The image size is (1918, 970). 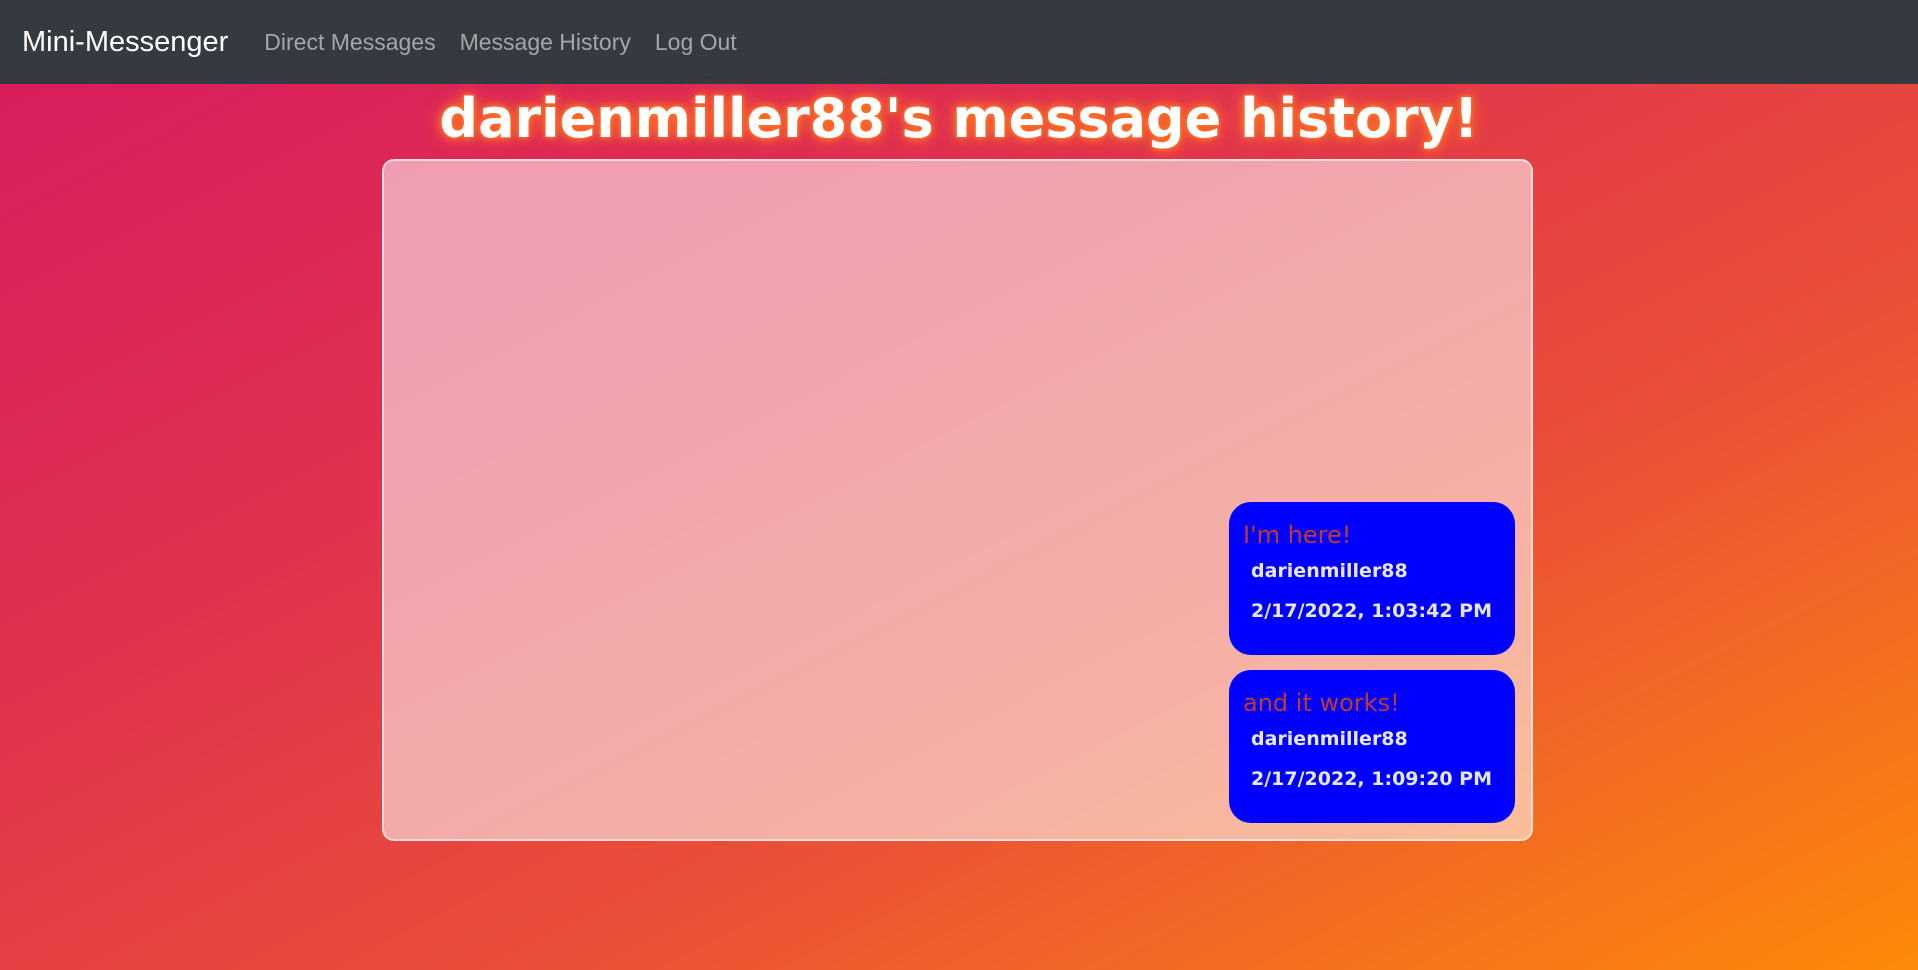 I want to click on brand-link: Mini-Messenger, so click(x=125, y=42).